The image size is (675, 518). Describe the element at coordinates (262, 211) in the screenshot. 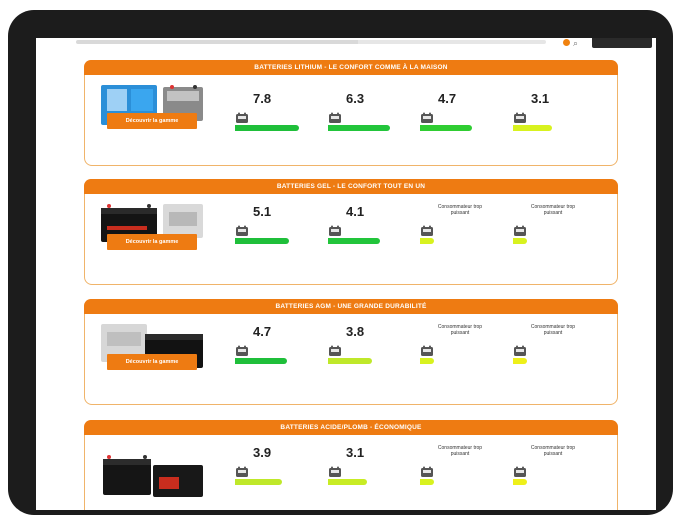

I see `autonomy-value: 5.1` at that location.